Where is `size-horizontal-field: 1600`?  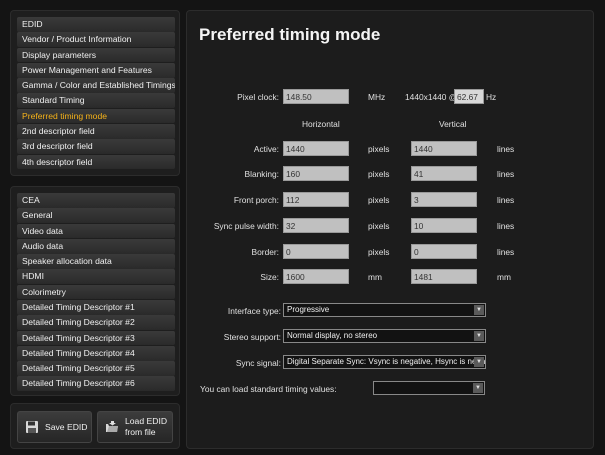
size-horizontal-field: 1600 is located at coordinates (316, 276).